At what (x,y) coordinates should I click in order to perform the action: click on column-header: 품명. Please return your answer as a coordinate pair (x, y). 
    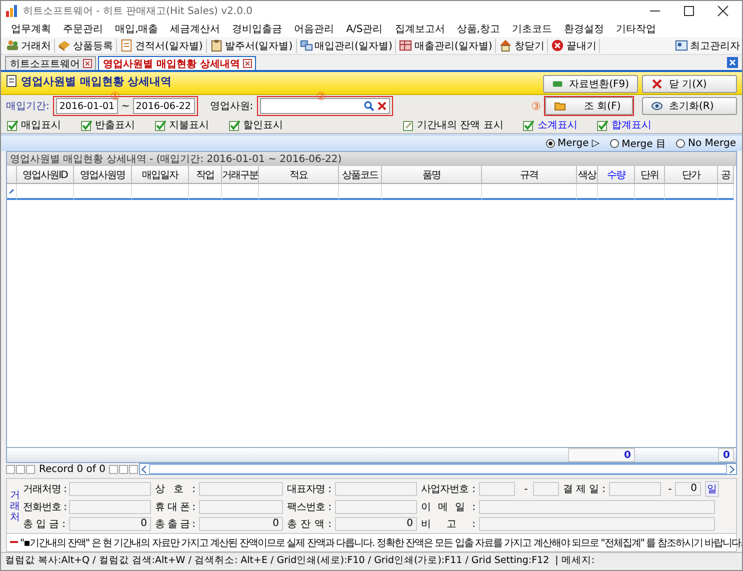
    Looking at the image, I should click on (432, 175).